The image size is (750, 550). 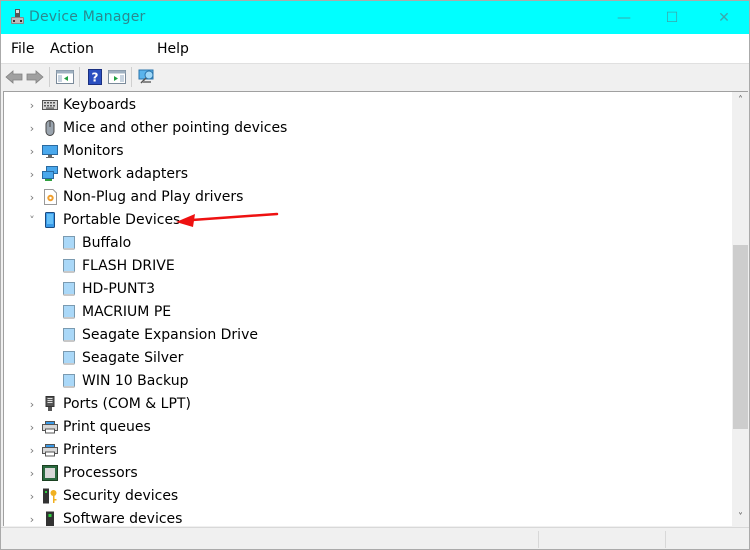 What do you see at coordinates (375, 76) in the screenshot?
I see `toolbar: ?` at bounding box center [375, 76].